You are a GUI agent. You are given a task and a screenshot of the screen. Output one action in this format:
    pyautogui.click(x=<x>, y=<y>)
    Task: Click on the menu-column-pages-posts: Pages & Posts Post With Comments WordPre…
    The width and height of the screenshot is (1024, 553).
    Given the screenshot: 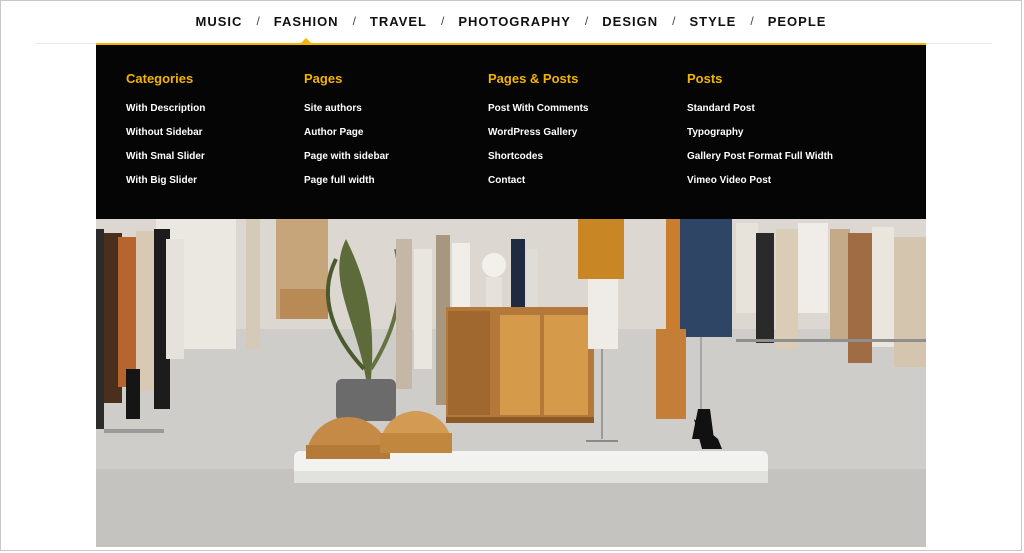 What is the action you would take?
    pyautogui.click(x=538, y=135)
    